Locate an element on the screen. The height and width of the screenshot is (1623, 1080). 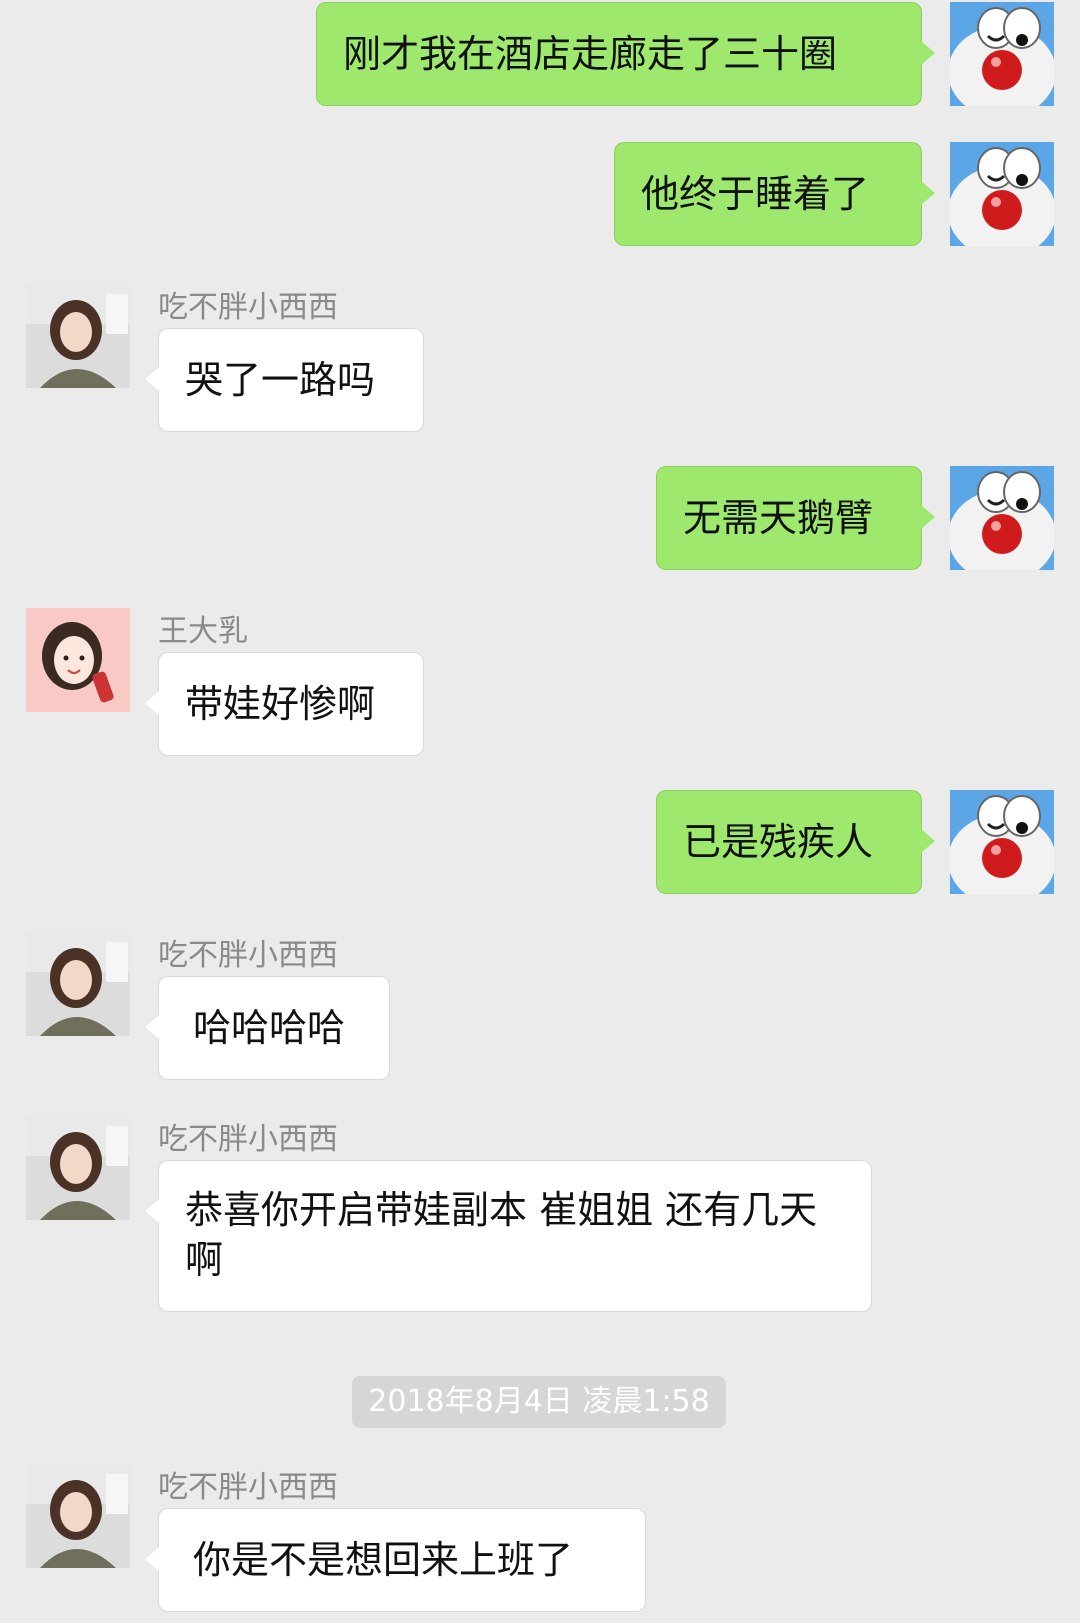
sender-name: 王大乳 is located at coordinates (203, 631).